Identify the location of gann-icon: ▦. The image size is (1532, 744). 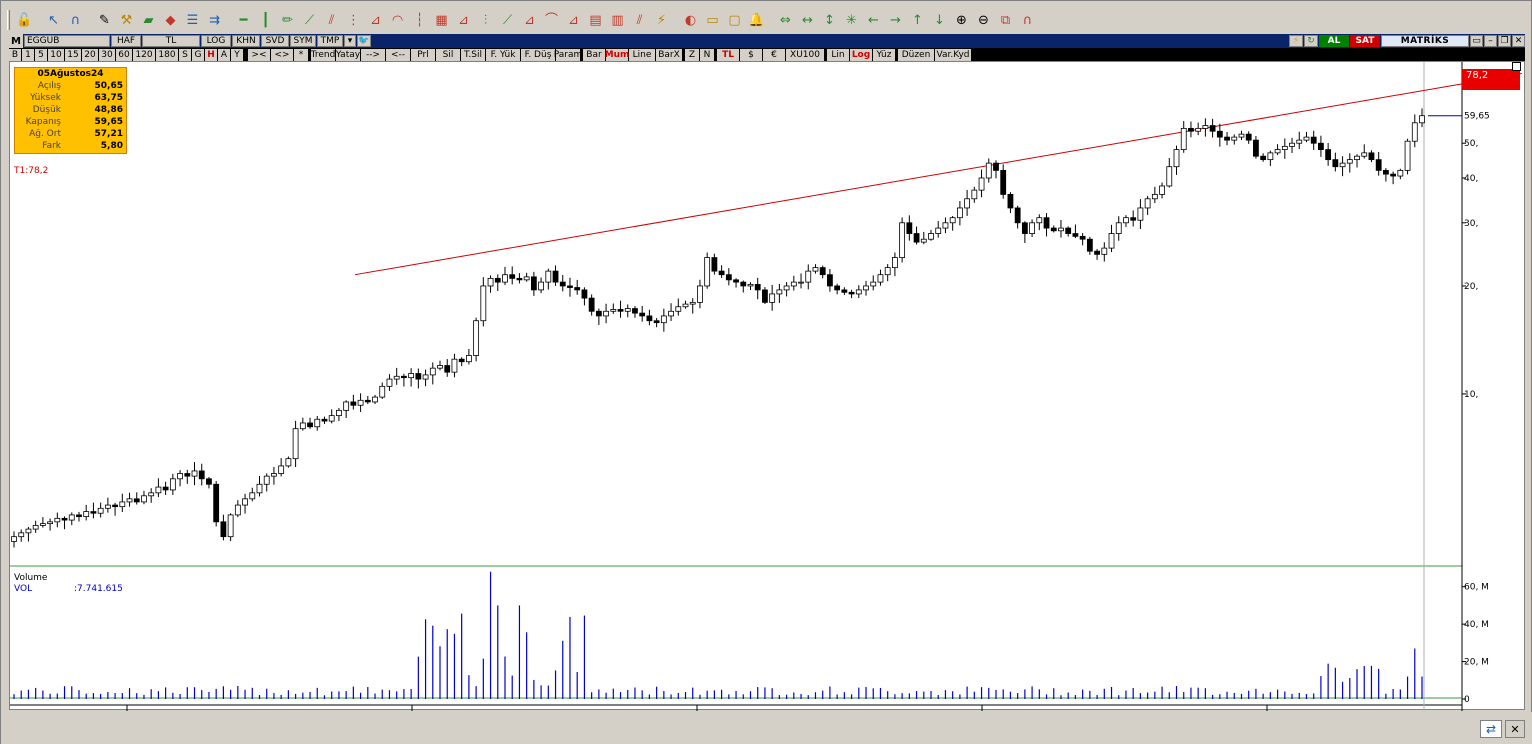
(441, 20).